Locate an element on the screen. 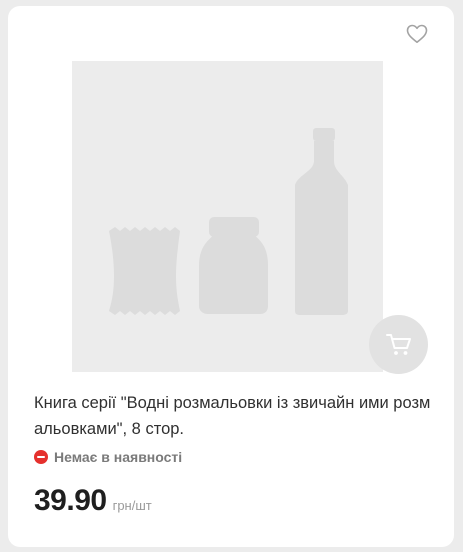  add-to-cart-button is located at coordinates (398, 344).